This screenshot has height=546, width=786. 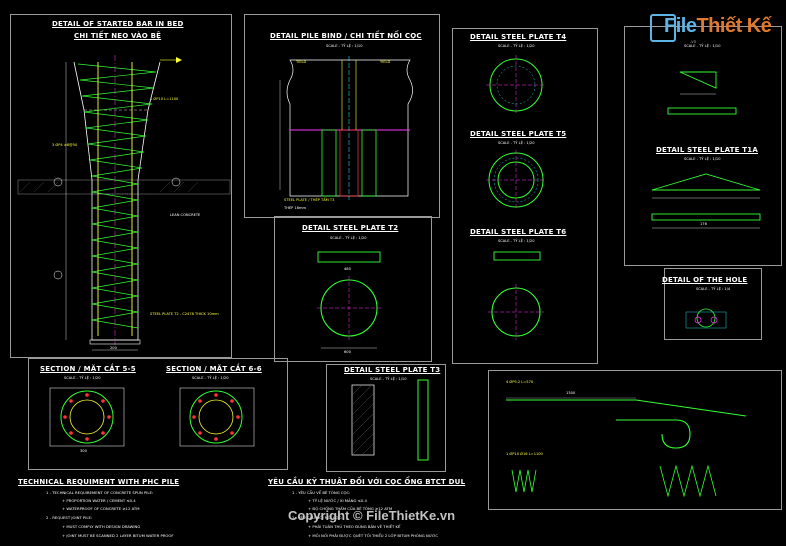 I want to click on label-dim-176: 176, so click(x=703, y=224).